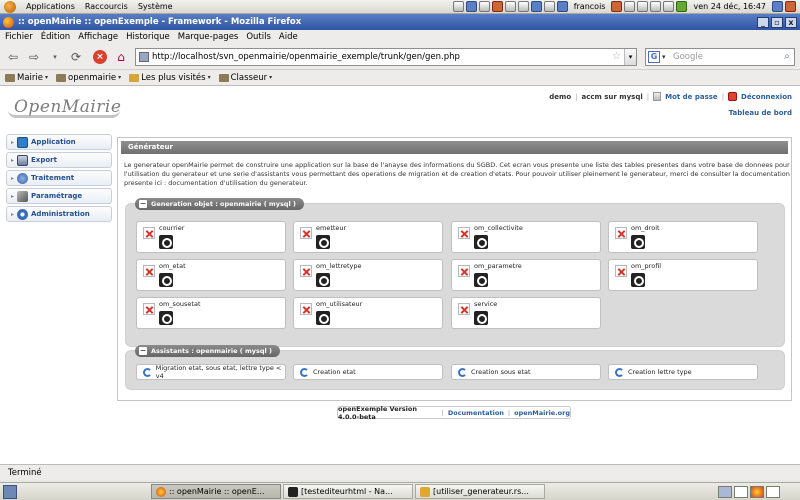  I want to click on assistant-creation-sous-etat: Creation sous etat, so click(526, 372).